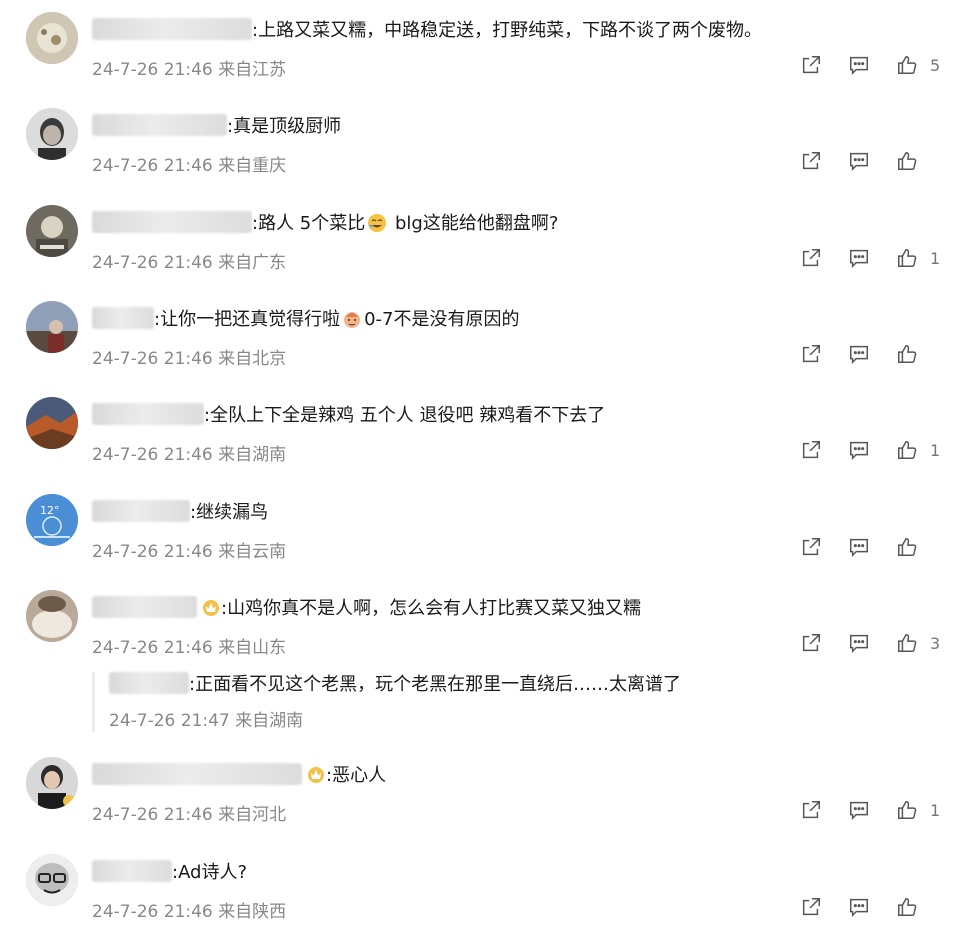 The image size is (960, 936). I want to click on comment-location: 来自江苏, so click(252, 70).